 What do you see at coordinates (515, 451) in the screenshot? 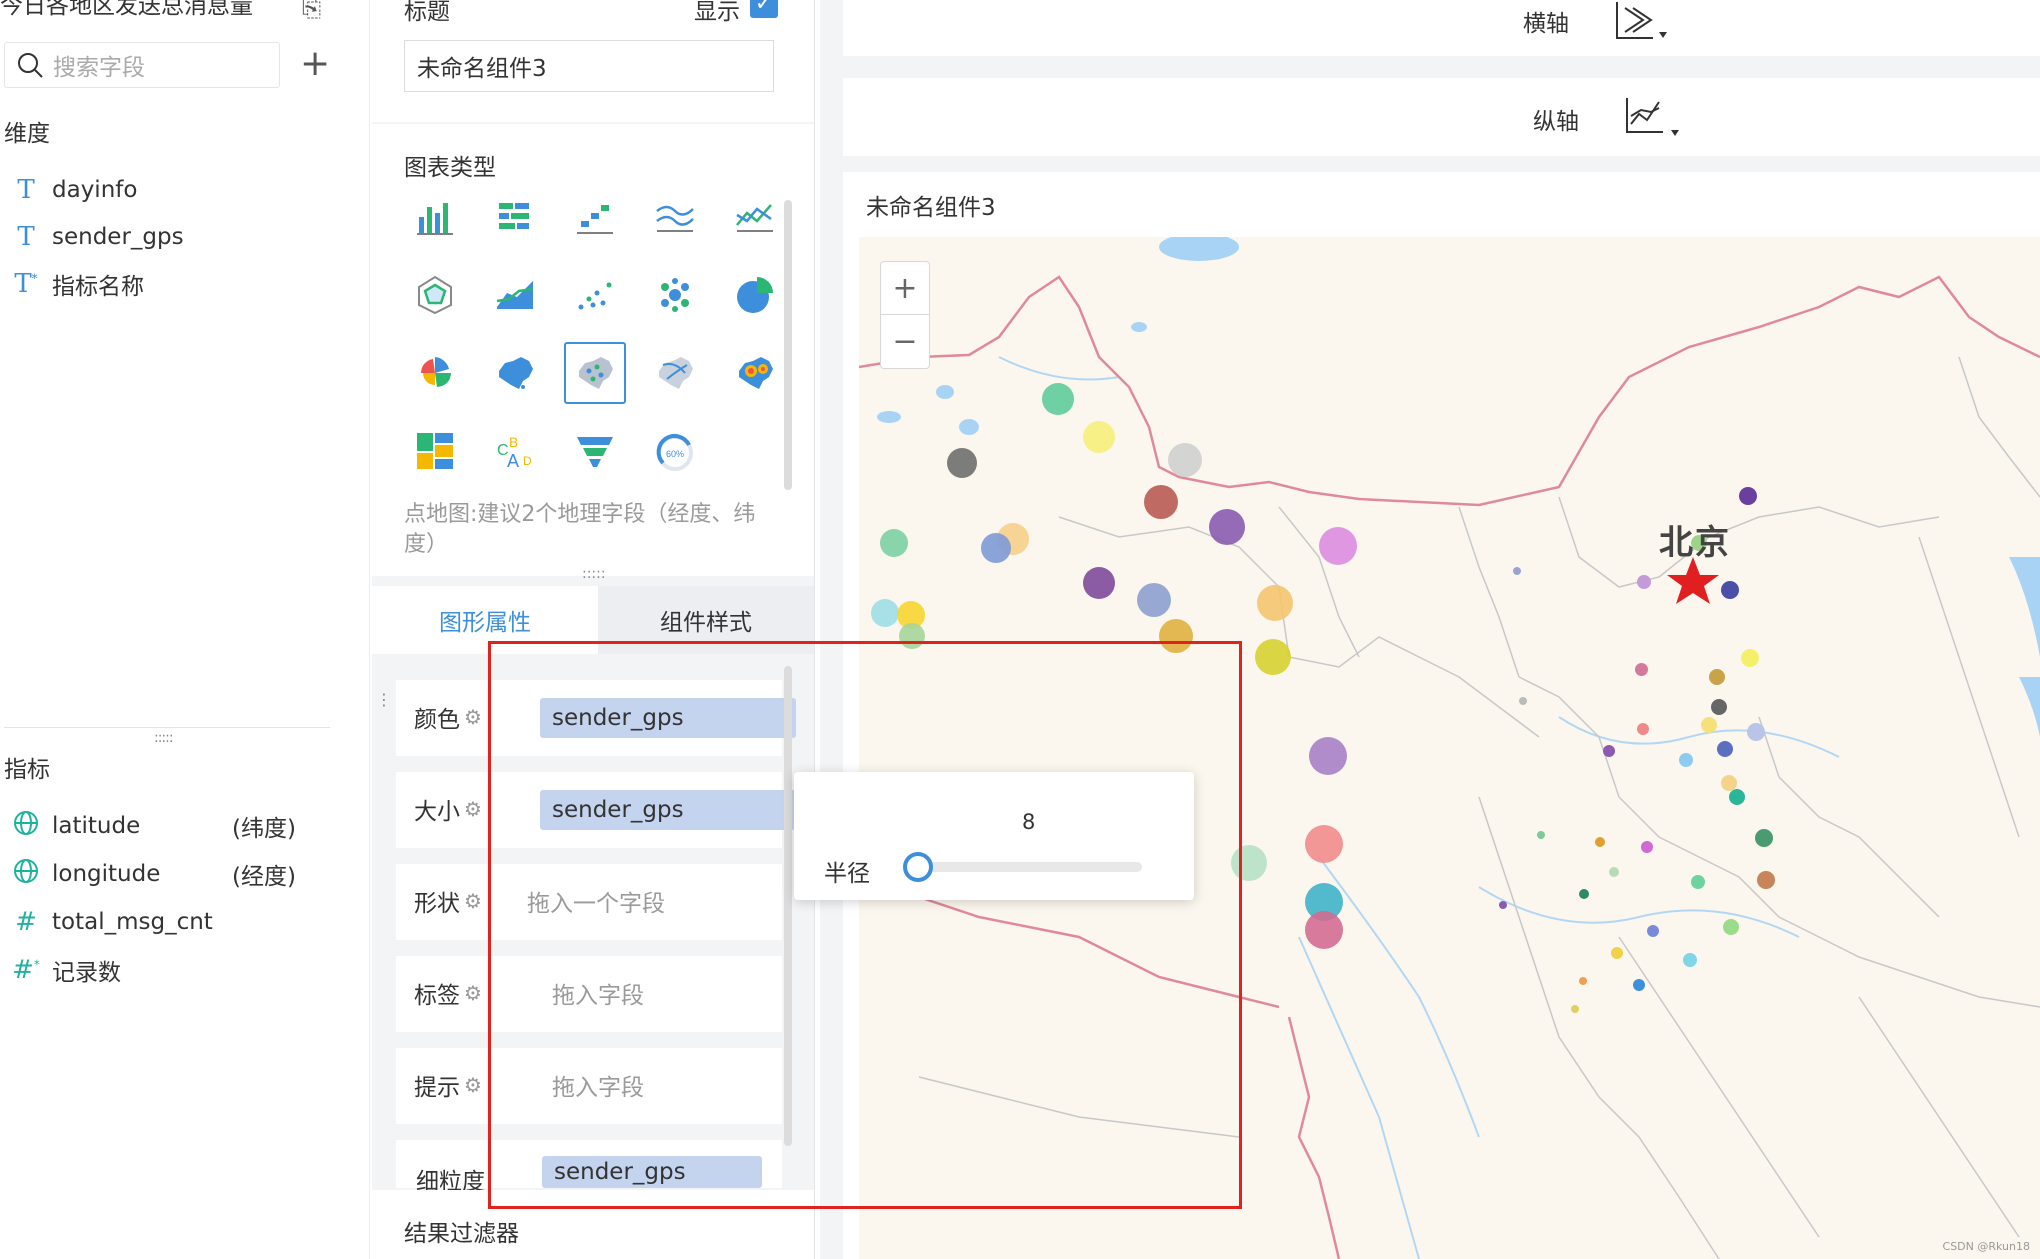
I see `chart-type-word-cloud: CBAD` at bounding box center [515, 451].